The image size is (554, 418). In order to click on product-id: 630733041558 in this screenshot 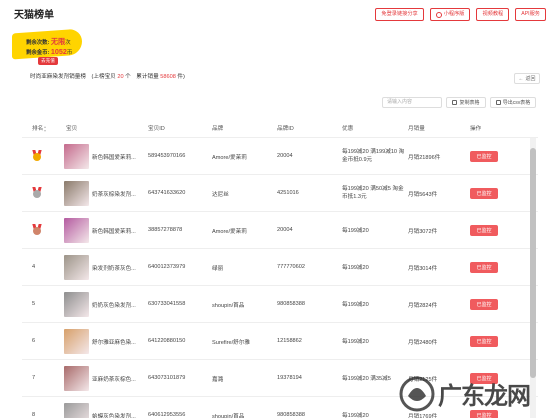, I will do `click(167, 304)`.